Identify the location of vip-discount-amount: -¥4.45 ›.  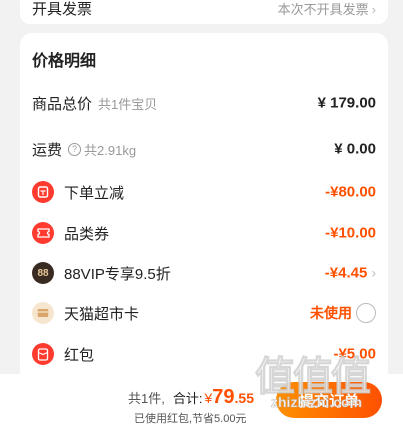
(350, 273).